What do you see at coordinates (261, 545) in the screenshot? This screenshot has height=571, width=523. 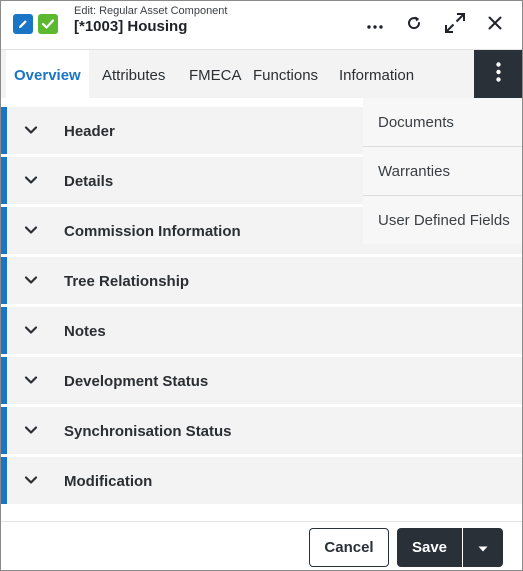 I see `dialog-footer: Cancel Save` at bounding box center [261, 545].